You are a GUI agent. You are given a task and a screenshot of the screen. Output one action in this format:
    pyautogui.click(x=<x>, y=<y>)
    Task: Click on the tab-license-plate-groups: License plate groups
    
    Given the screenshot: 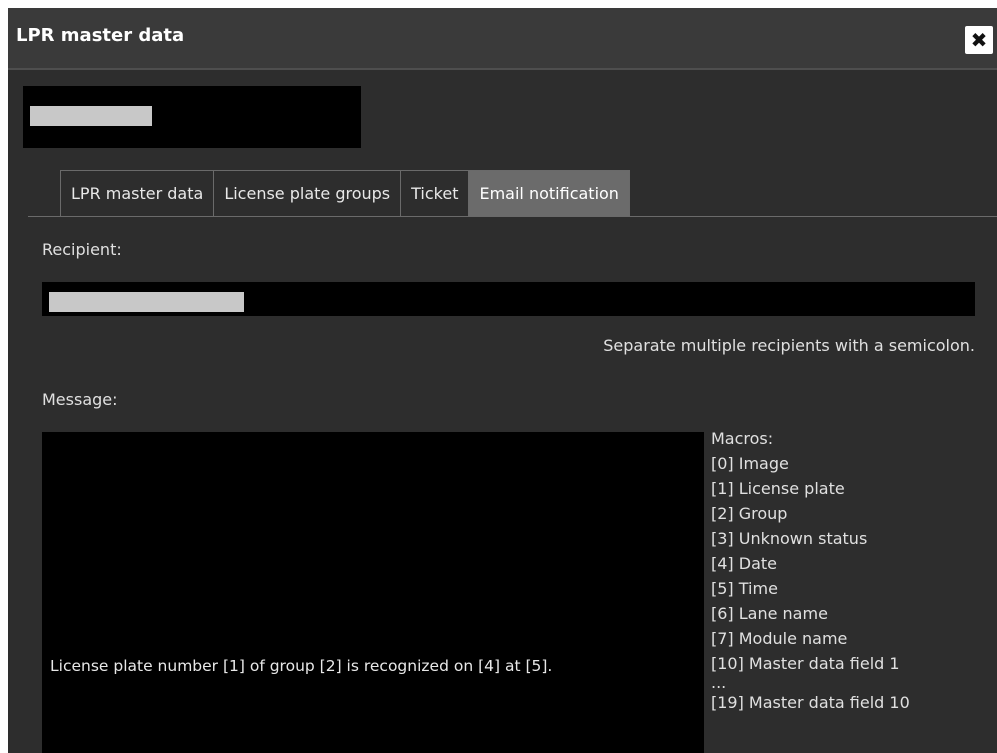 What is the action you would take?
    pyautogui.click(x=307, y=193)
    